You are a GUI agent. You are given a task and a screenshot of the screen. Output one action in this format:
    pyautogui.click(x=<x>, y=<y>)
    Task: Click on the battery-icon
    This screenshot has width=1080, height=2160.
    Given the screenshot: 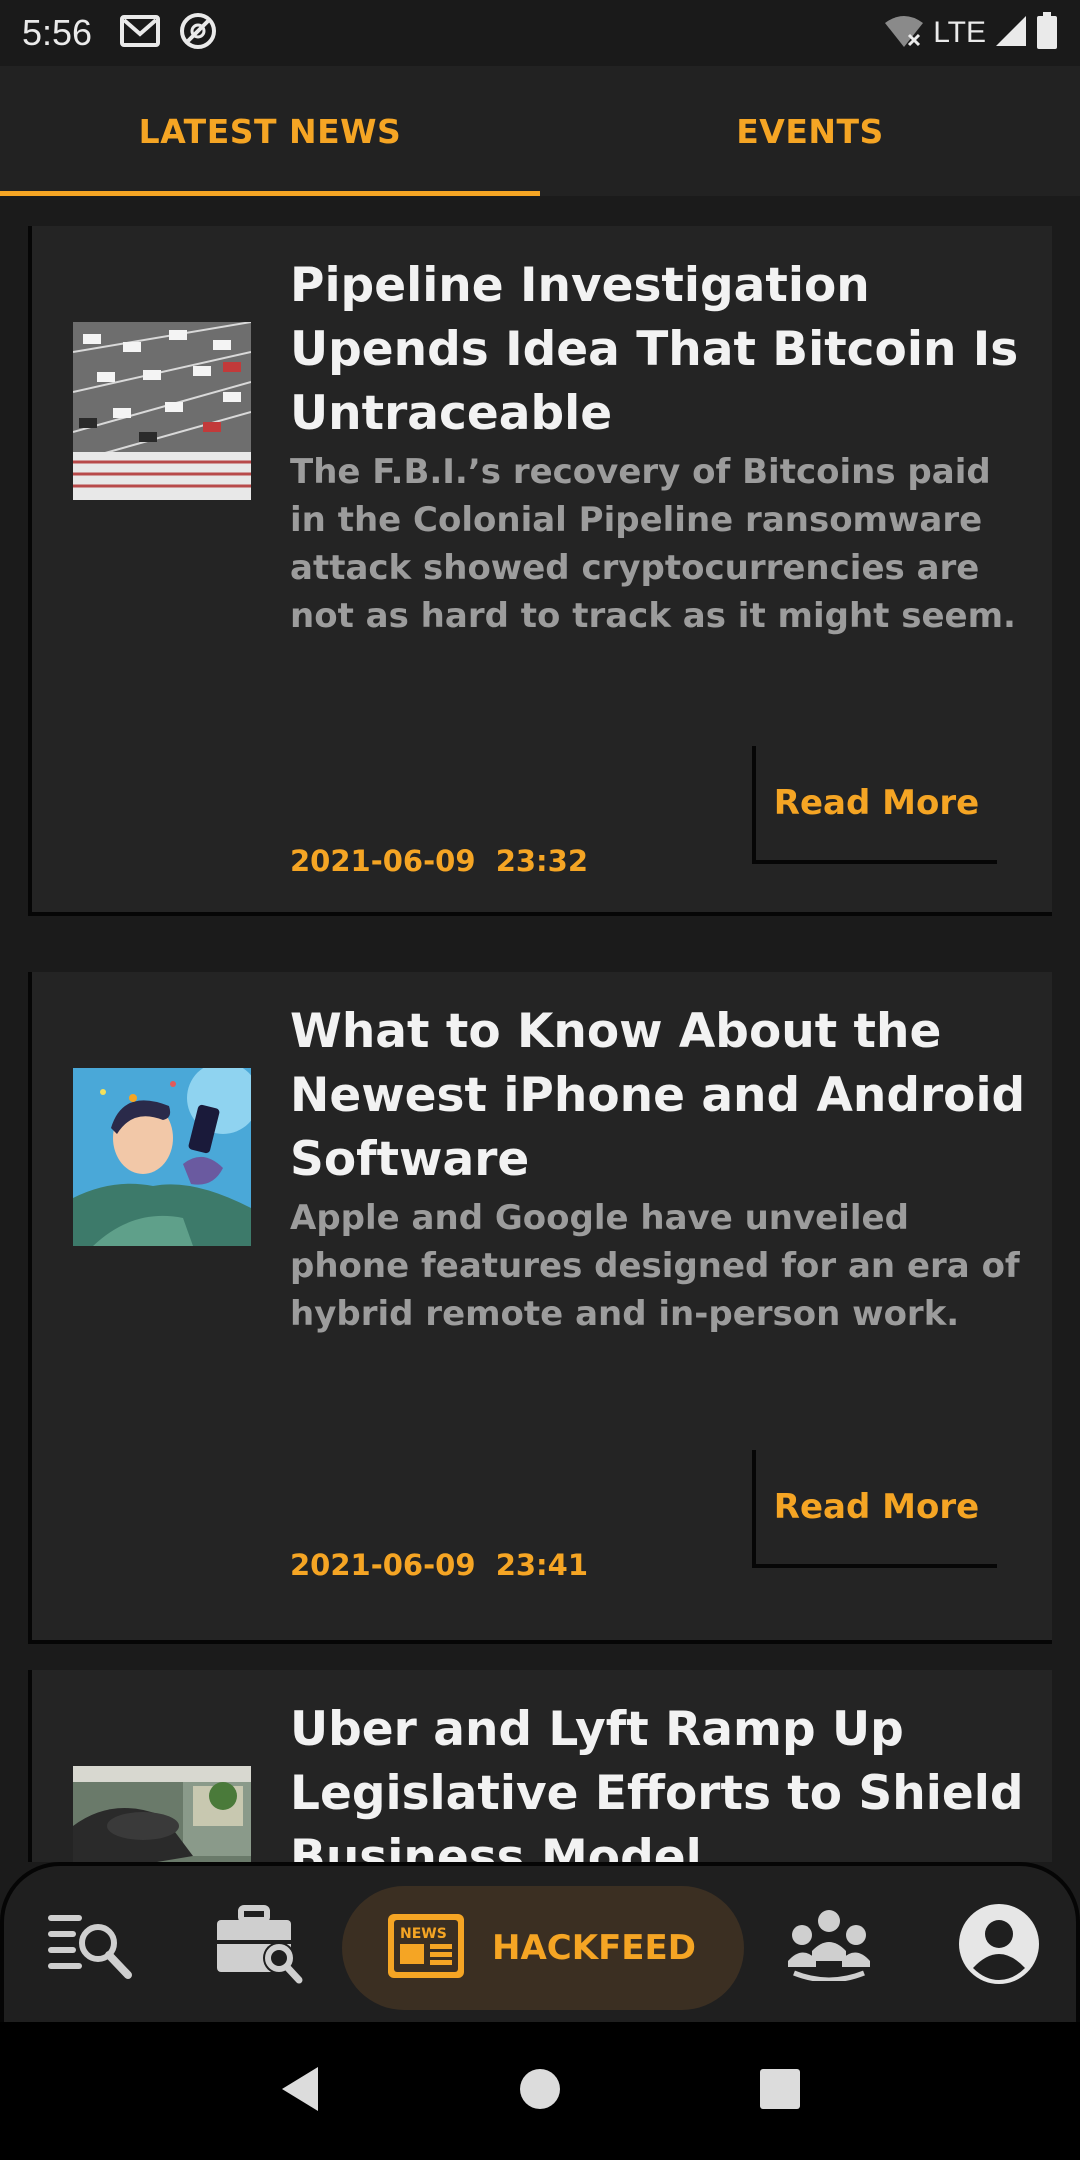 What is the action you would take?
    pyautogui.click(x=1047, y=33)
    